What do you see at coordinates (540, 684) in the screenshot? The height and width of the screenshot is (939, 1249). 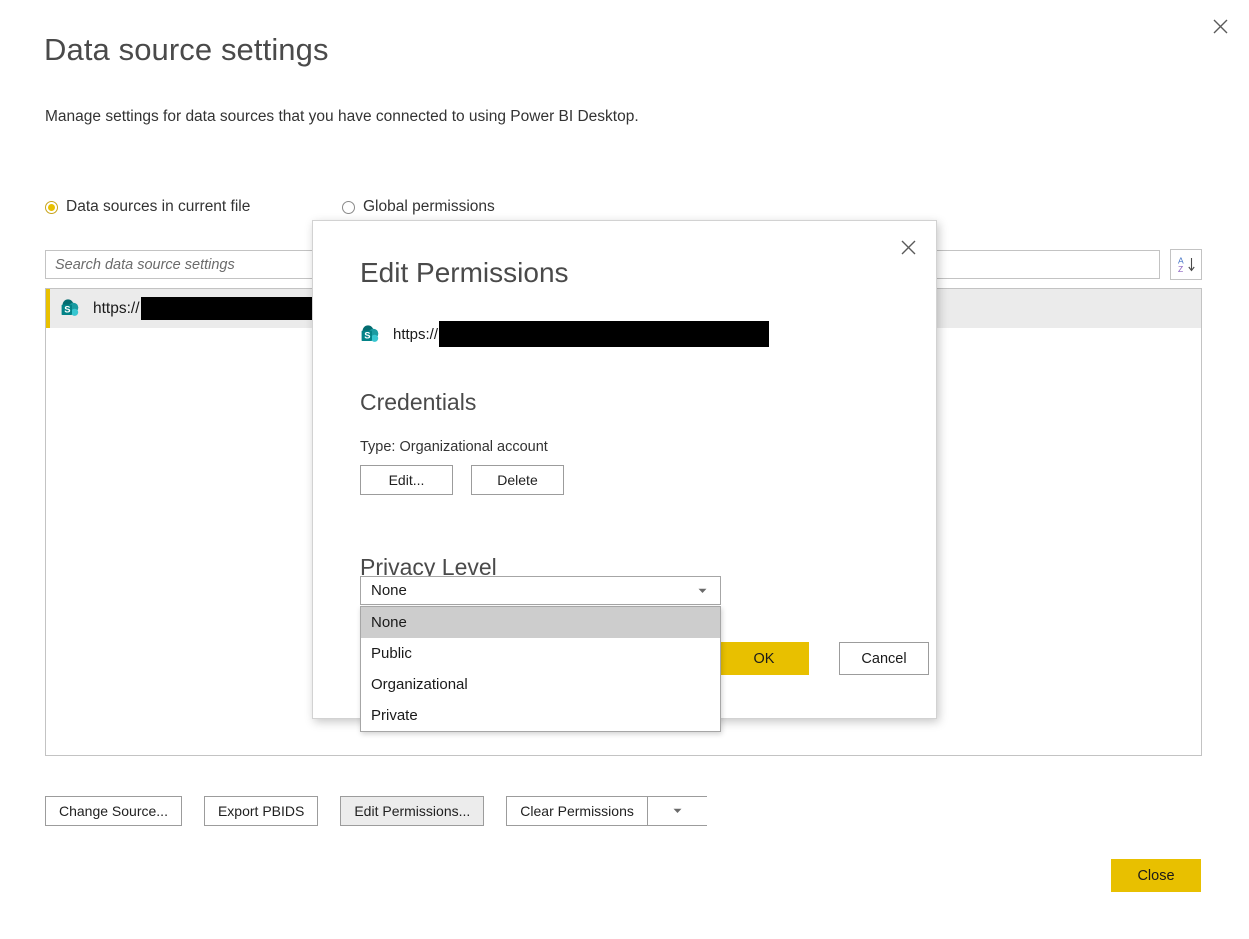 I see `privacy-option-organizational: Organizational` at bounding box center [540, 684].